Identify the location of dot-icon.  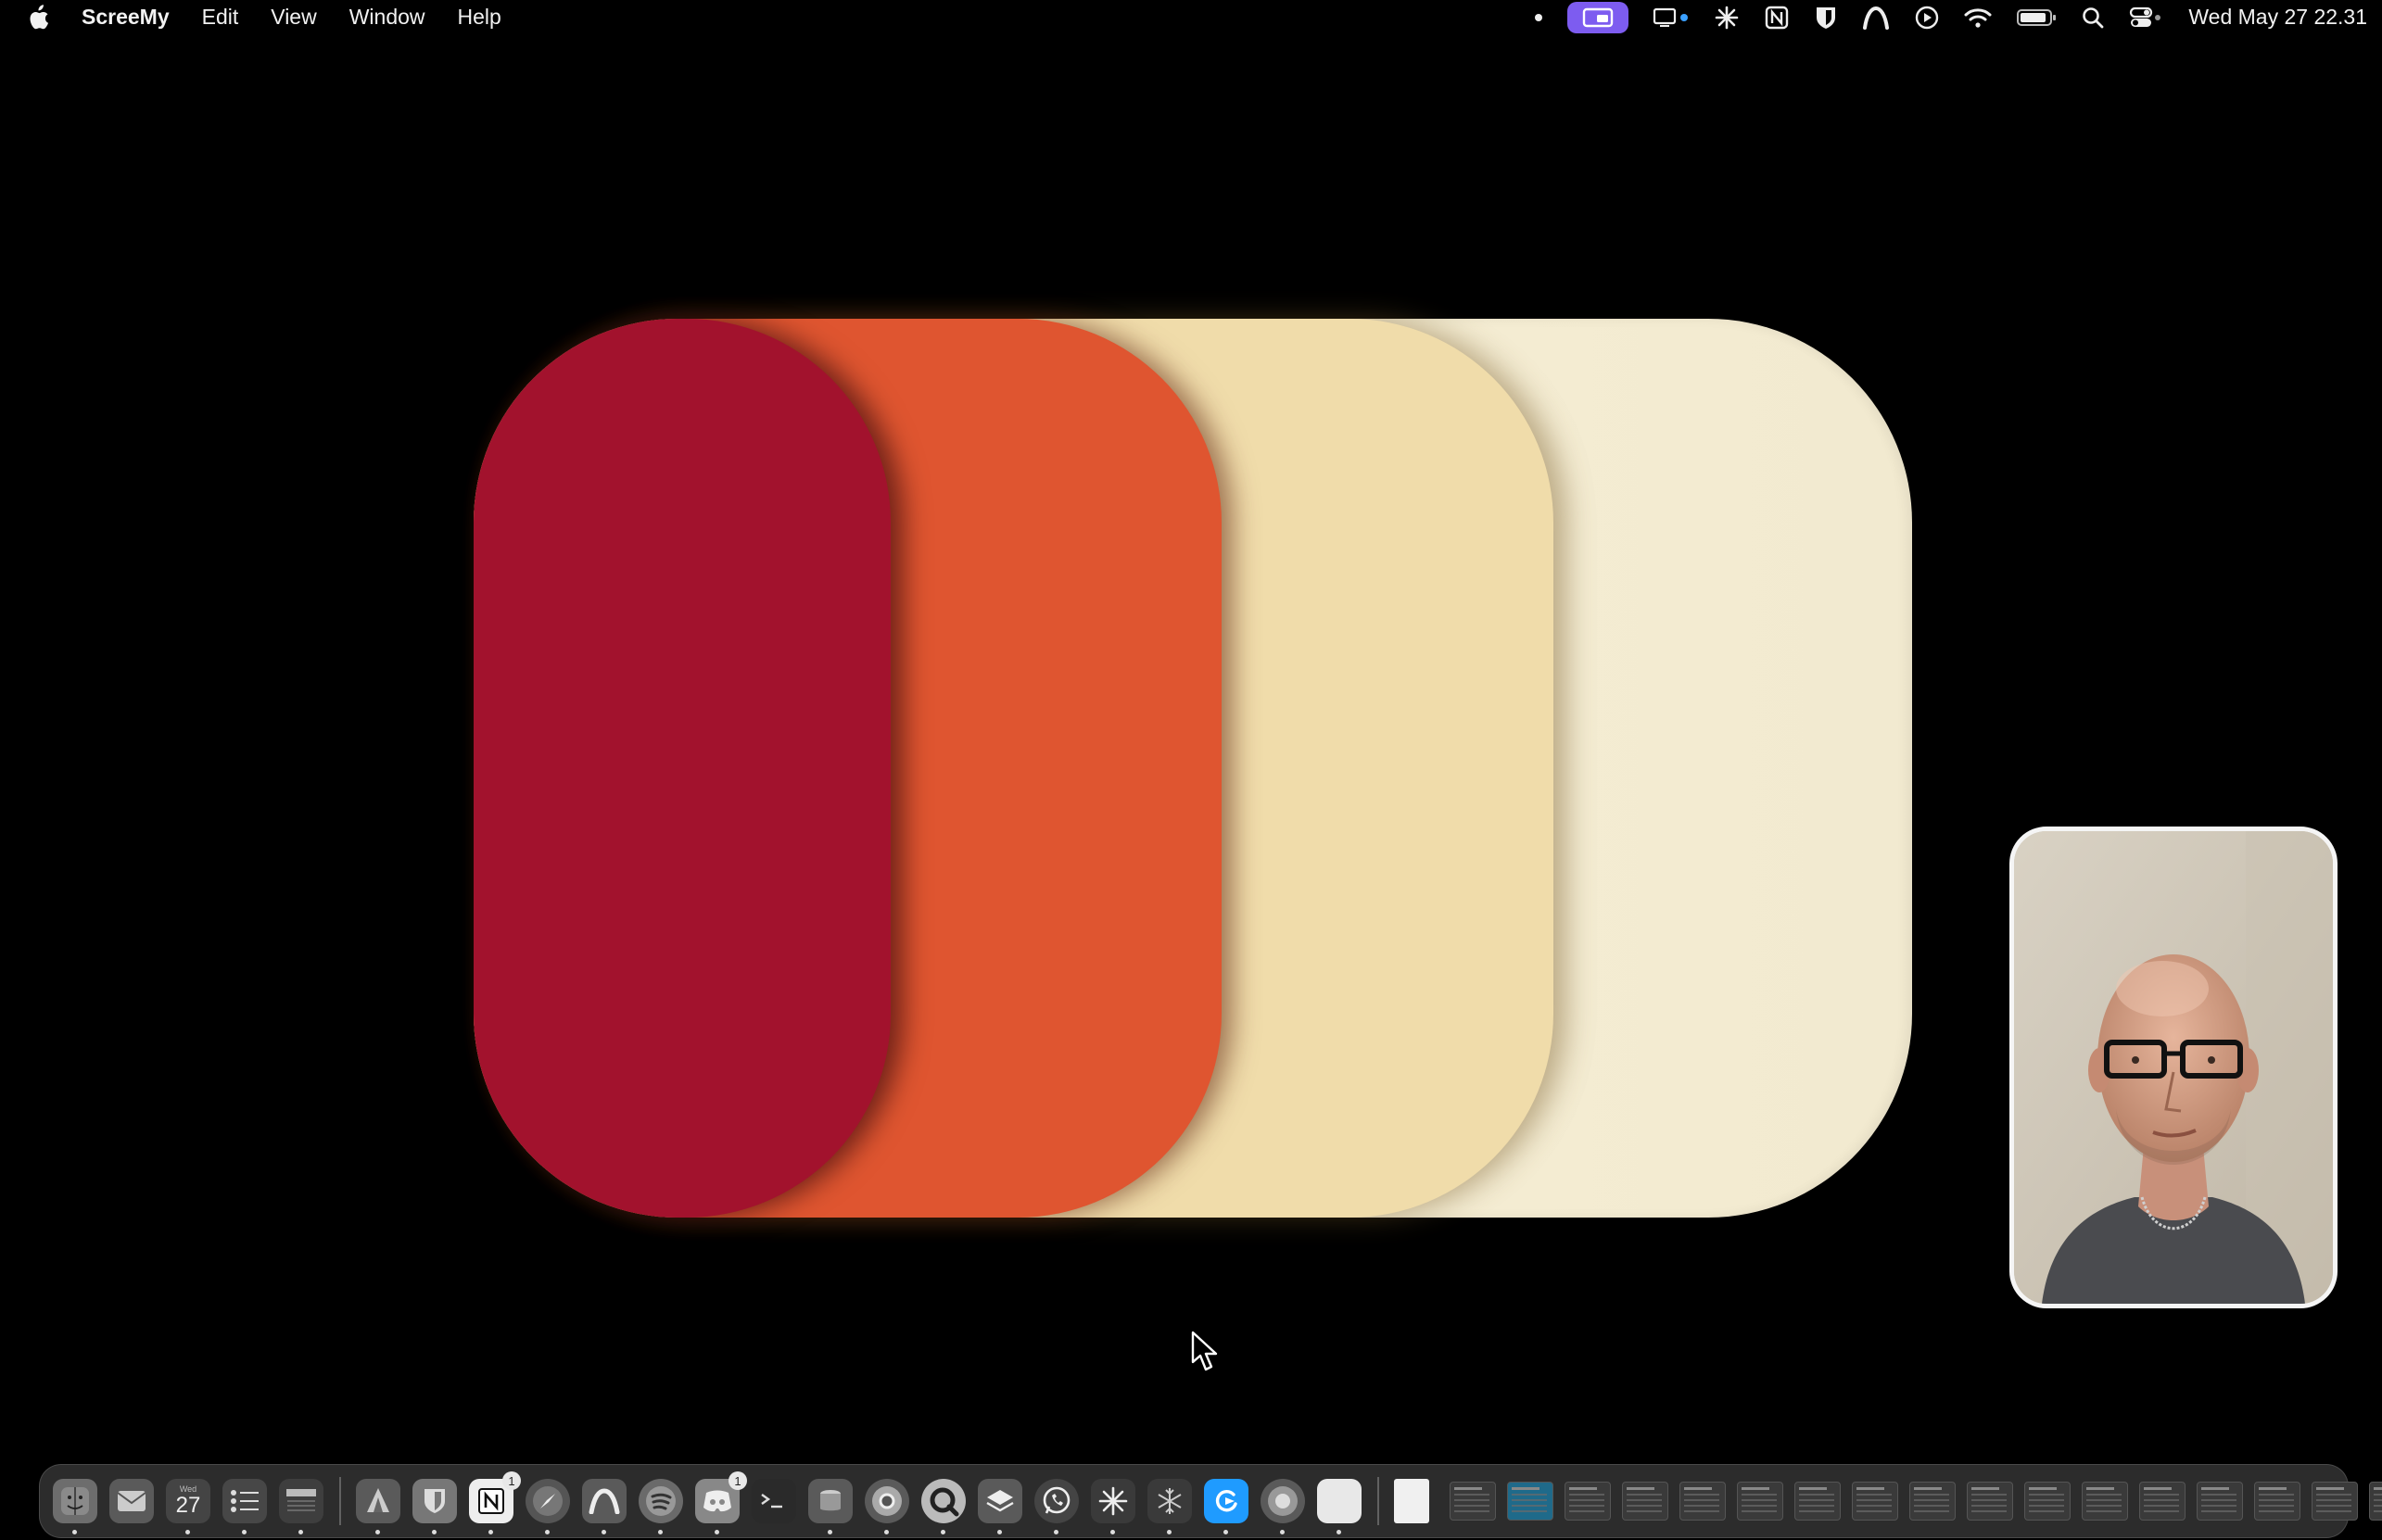
(1538, 17).